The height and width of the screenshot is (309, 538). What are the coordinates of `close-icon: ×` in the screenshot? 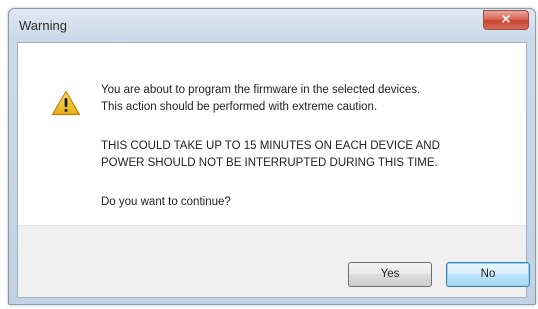 It's located at (506, 19).